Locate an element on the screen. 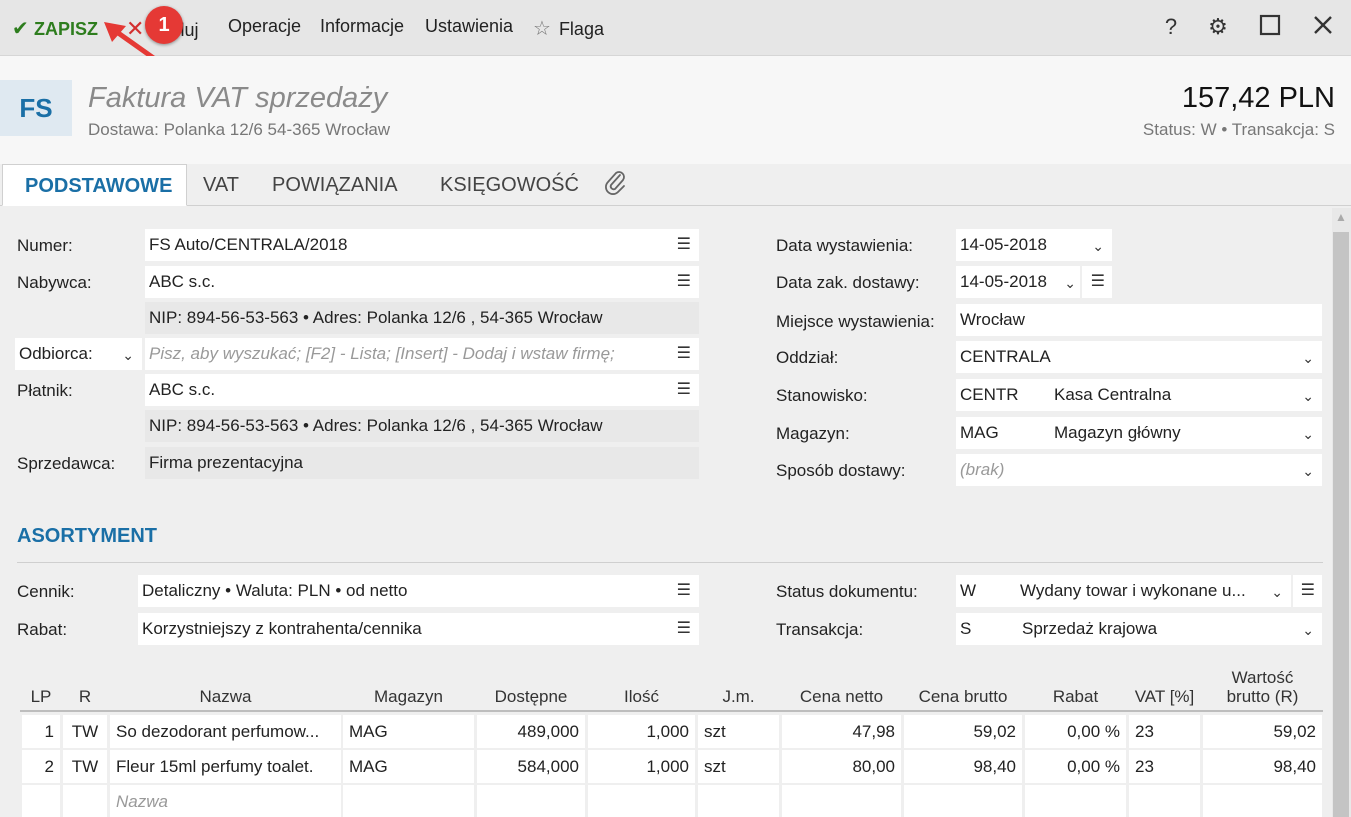 This screenshot has width=1351, height=817. help-icon: ? is located at coordinates (1171, 27).